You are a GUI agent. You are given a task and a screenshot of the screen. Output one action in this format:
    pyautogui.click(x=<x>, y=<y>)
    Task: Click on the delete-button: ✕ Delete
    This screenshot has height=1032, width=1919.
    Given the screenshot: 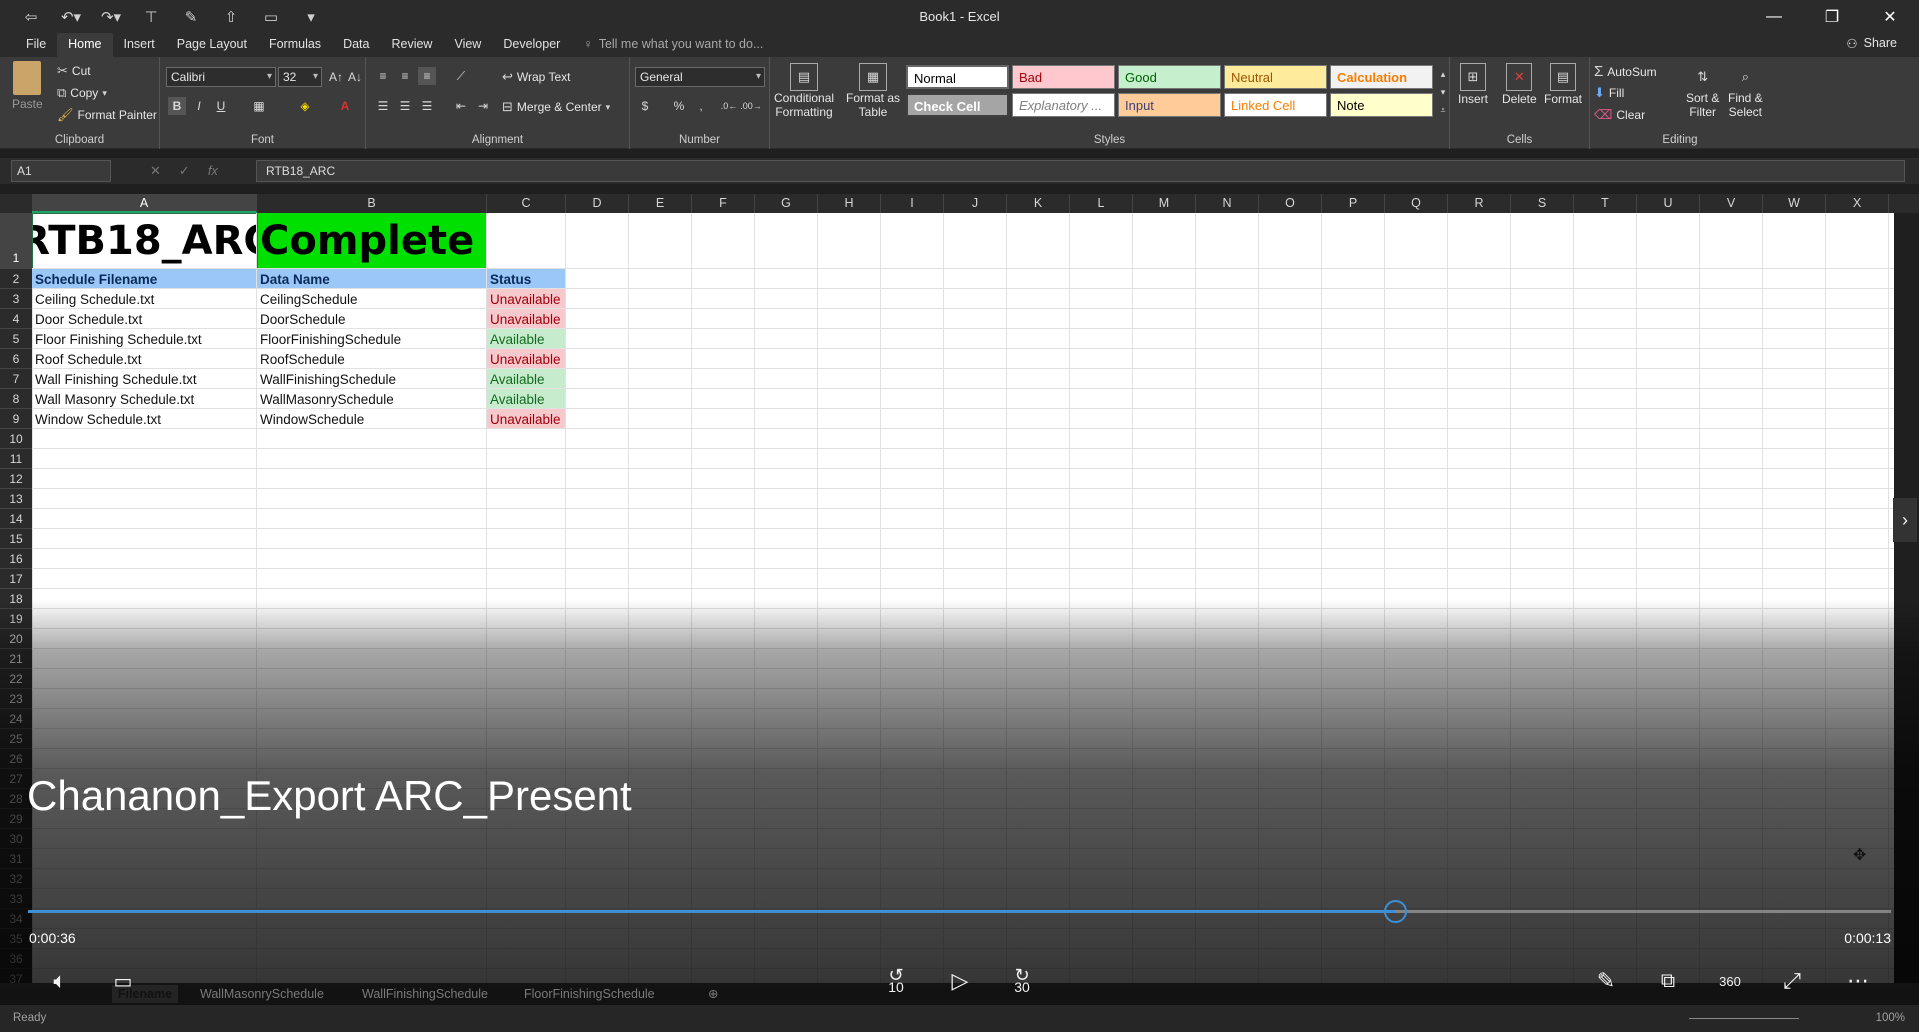 What is the action you would take?
    pyautogui.click(x=1519, y=84)
    